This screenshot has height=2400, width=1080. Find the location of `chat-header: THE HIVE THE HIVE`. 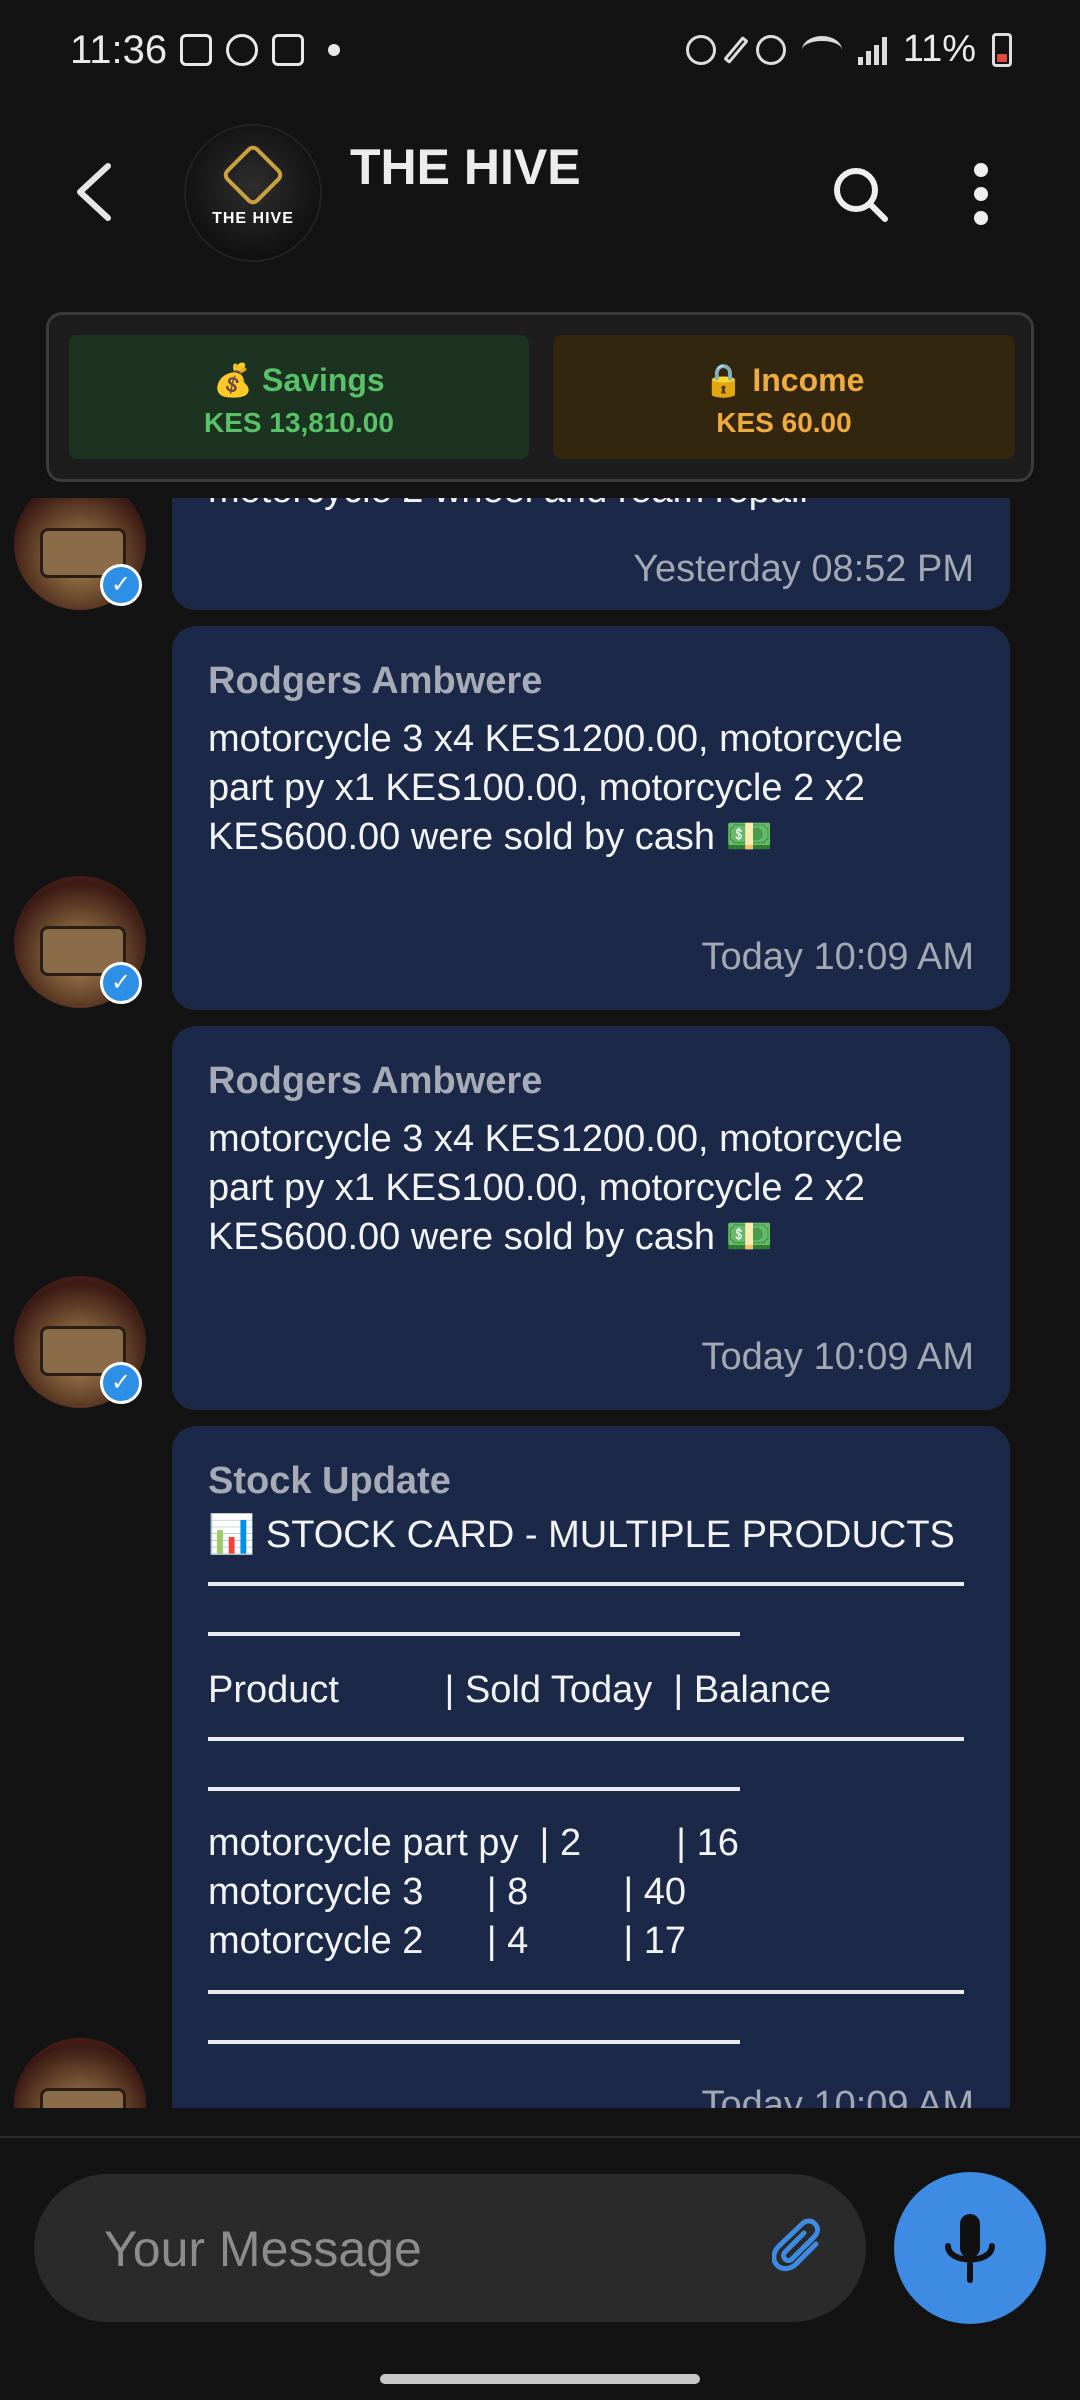

chat-header: THE HIVE THE HIVE is located at coordinates (540, 195).